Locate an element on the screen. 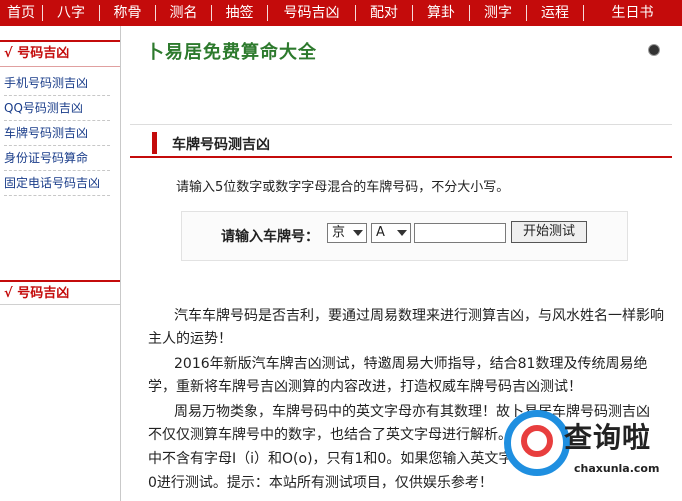 Image resolution: width=682 pixels, height=501 pixels. sidebar-item-landline: 固定电话号码吉凶 is located at coordinates (57, 183).